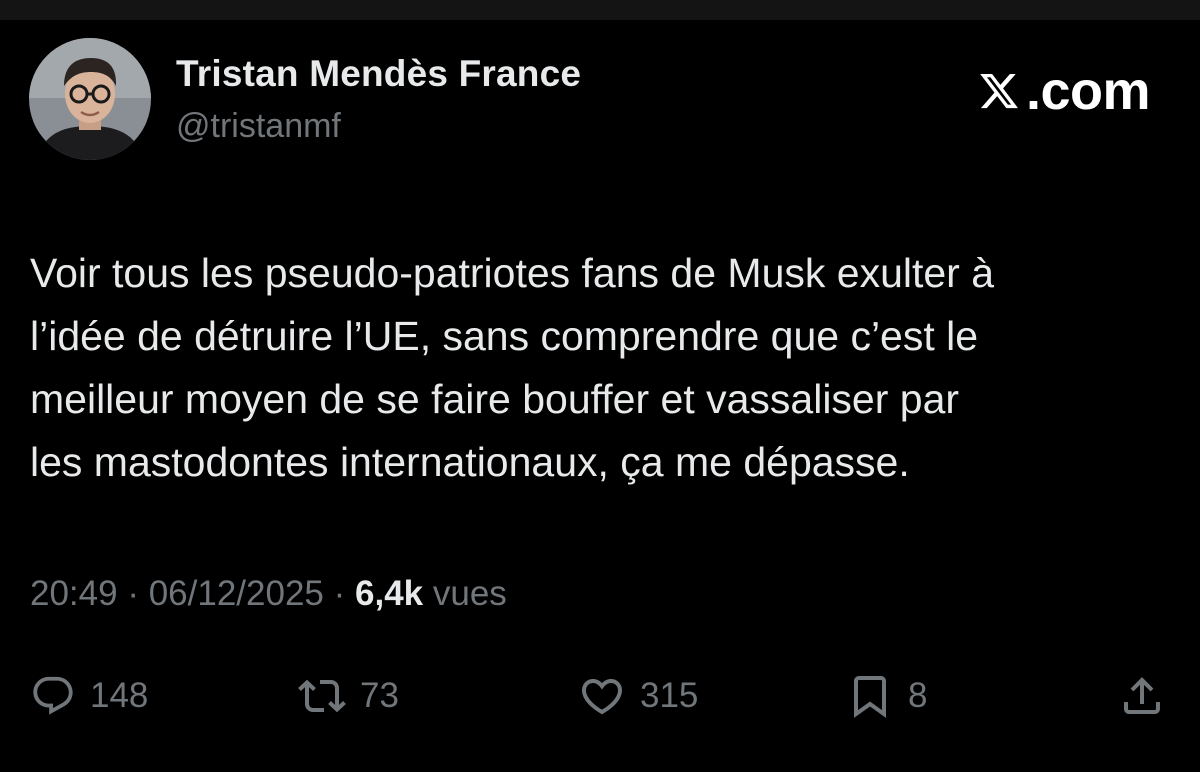  I want to click on share-icon, so click(1142, 695).